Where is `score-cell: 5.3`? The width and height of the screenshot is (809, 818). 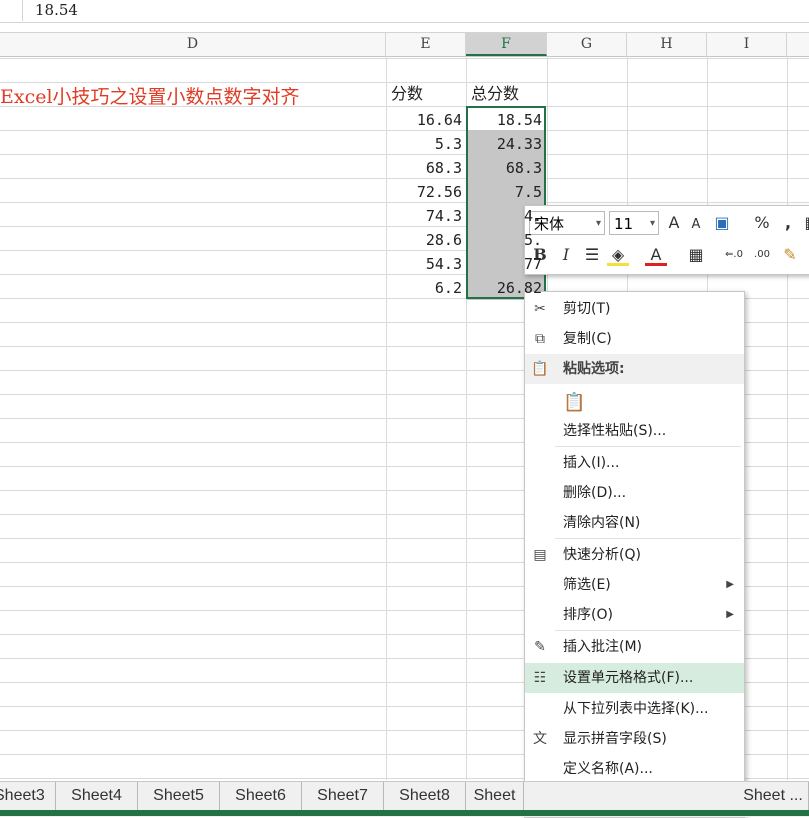
score-cell: 5.3 is located at coordinates (426, 144).